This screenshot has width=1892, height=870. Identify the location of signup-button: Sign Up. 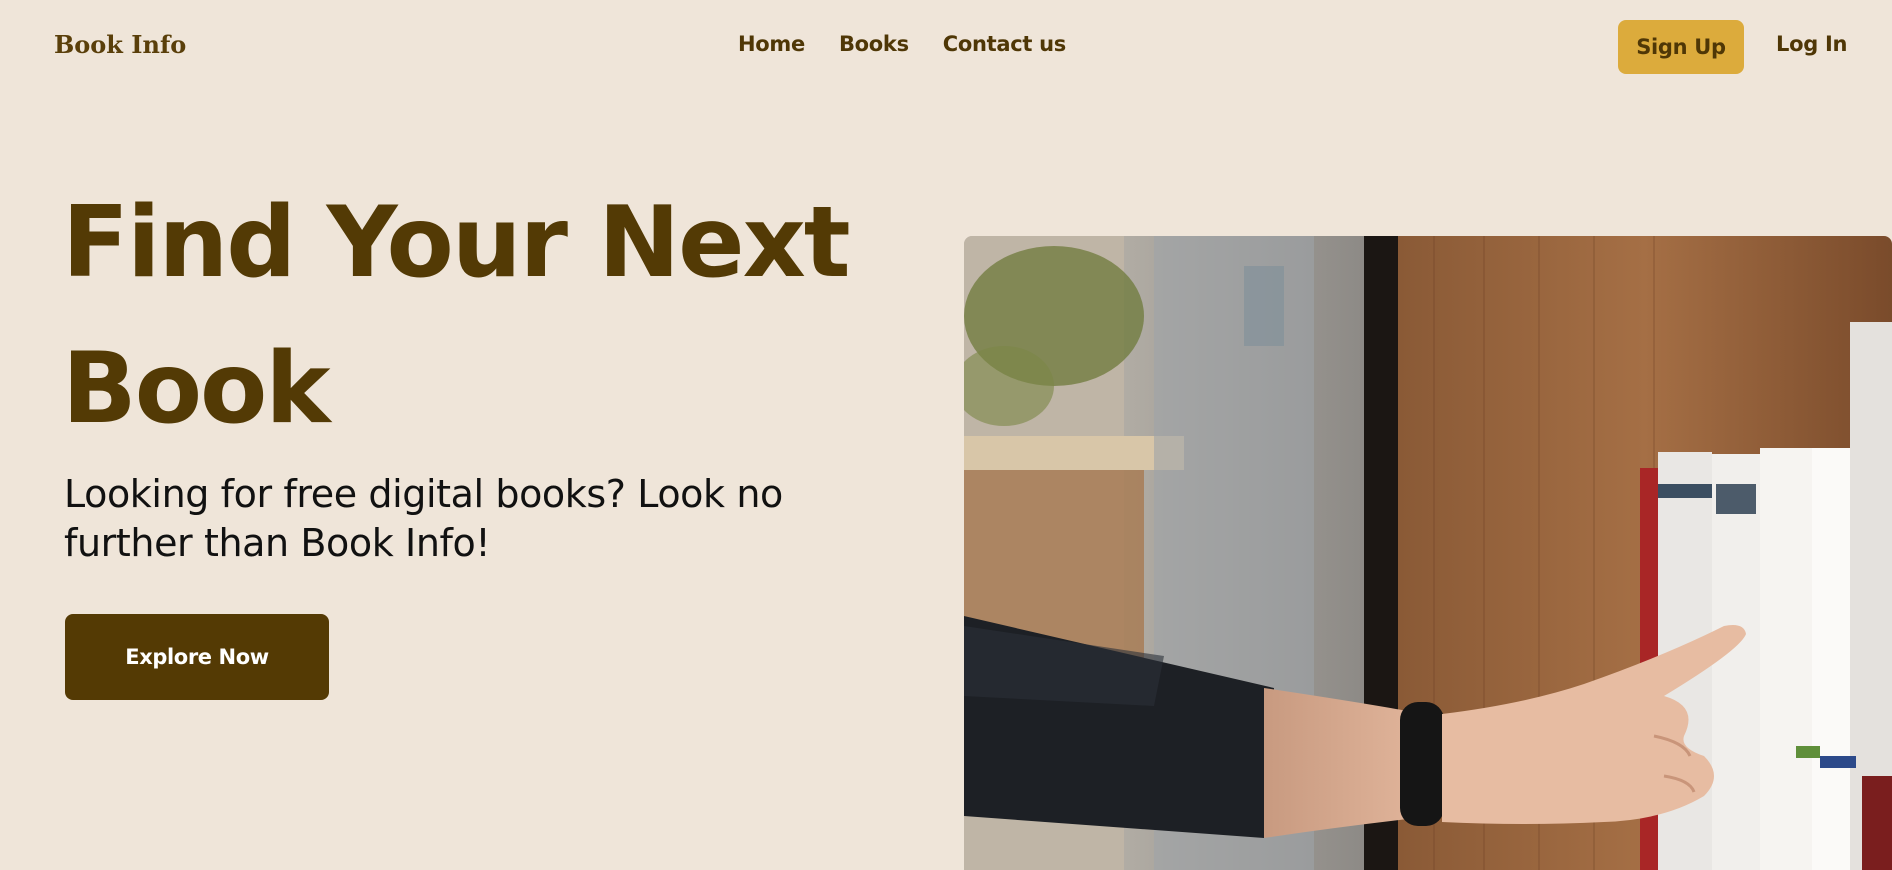
(1681, 47).